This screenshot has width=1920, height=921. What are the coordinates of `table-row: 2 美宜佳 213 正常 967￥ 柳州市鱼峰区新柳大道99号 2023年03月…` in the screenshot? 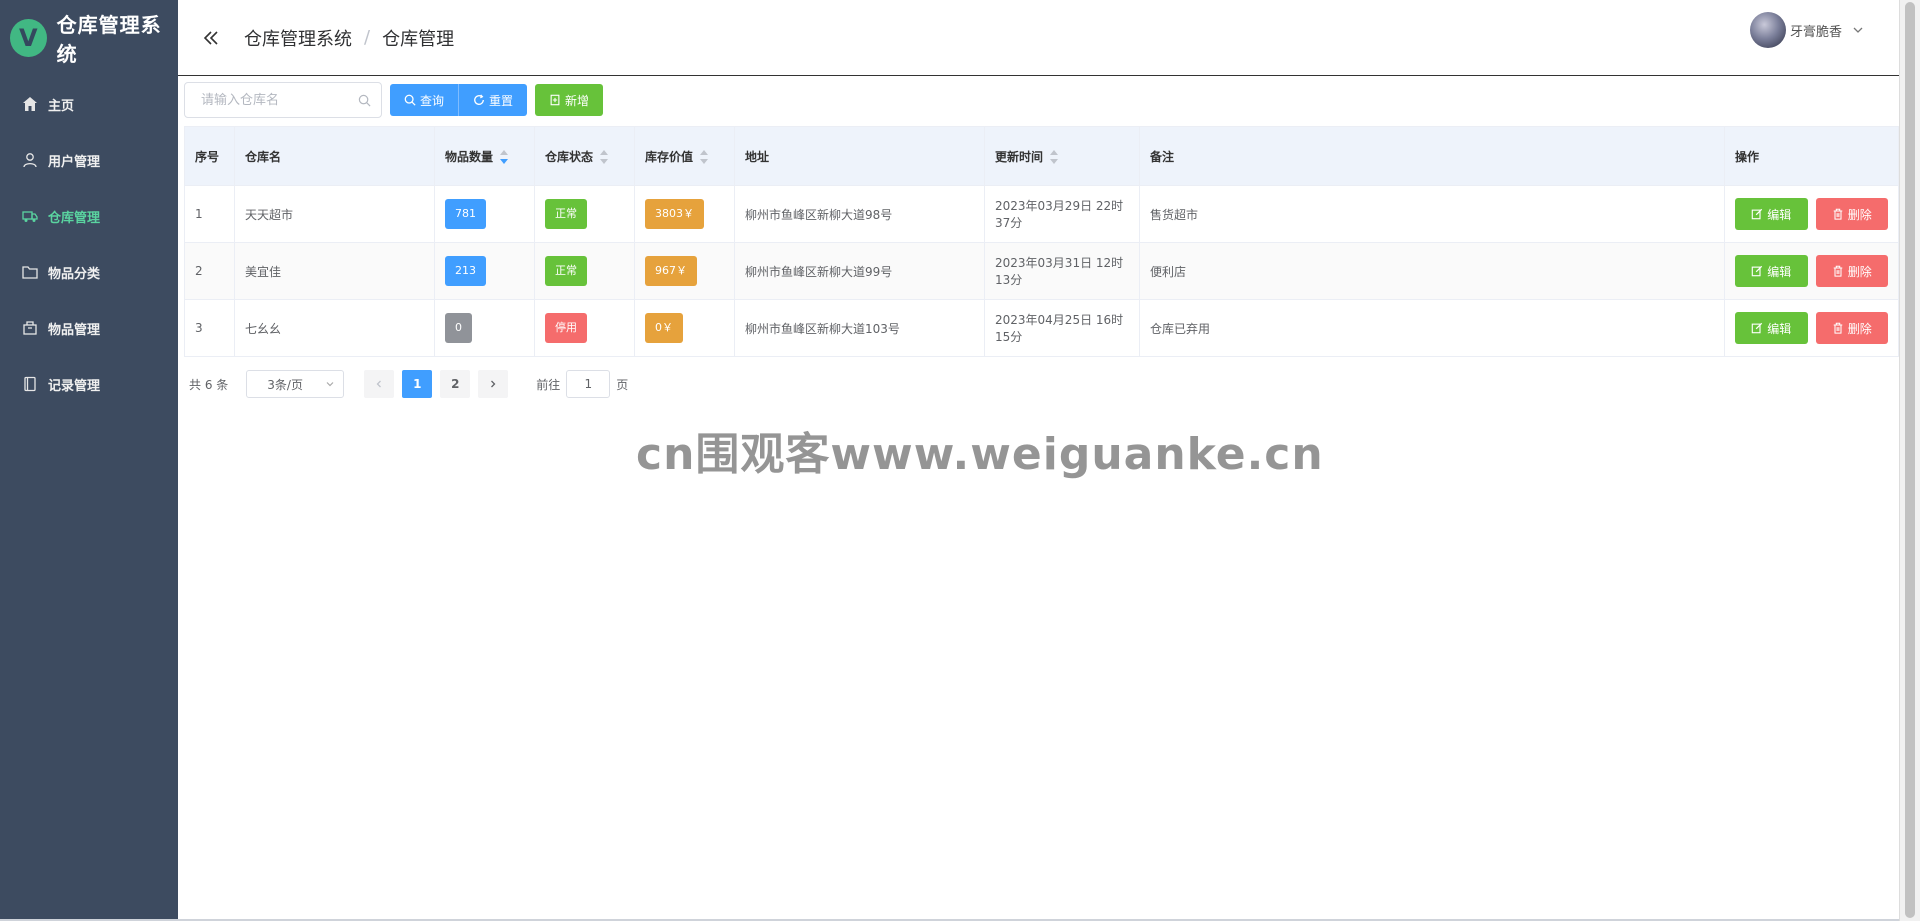 It's located at (1041, 271).